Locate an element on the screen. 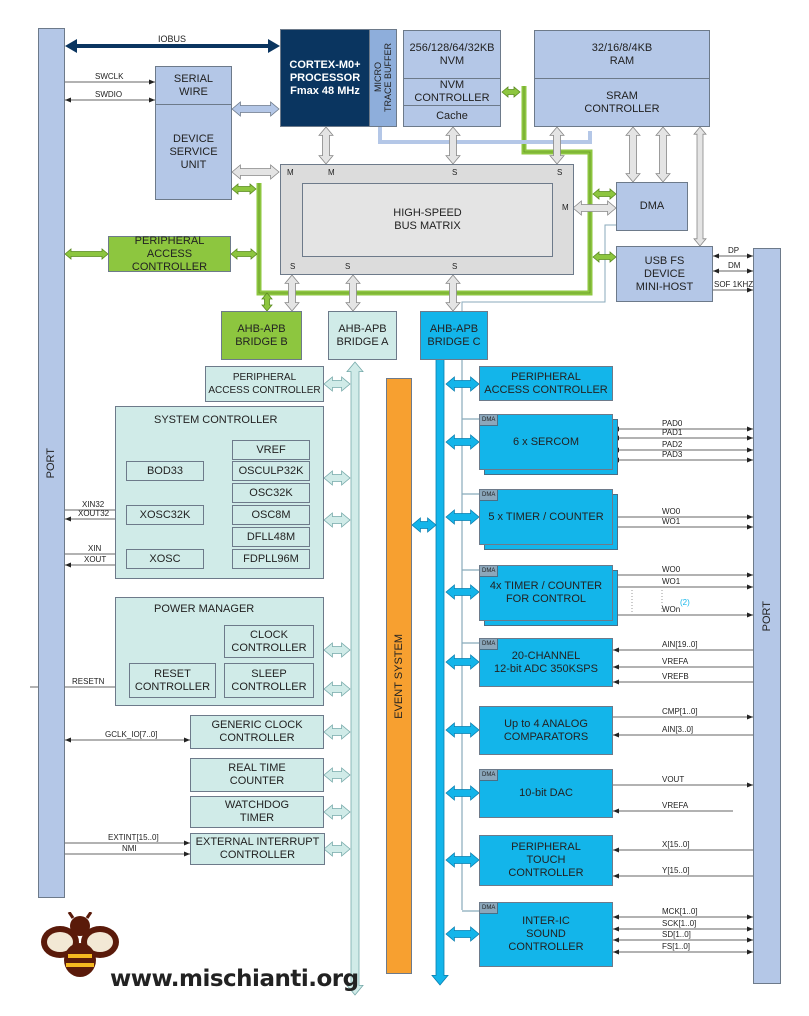 This screenshot has width=809, height=1016. peripheral-label: PERIPHERAL ACCESS CONTROLLER is located at coordinates (546, 383).